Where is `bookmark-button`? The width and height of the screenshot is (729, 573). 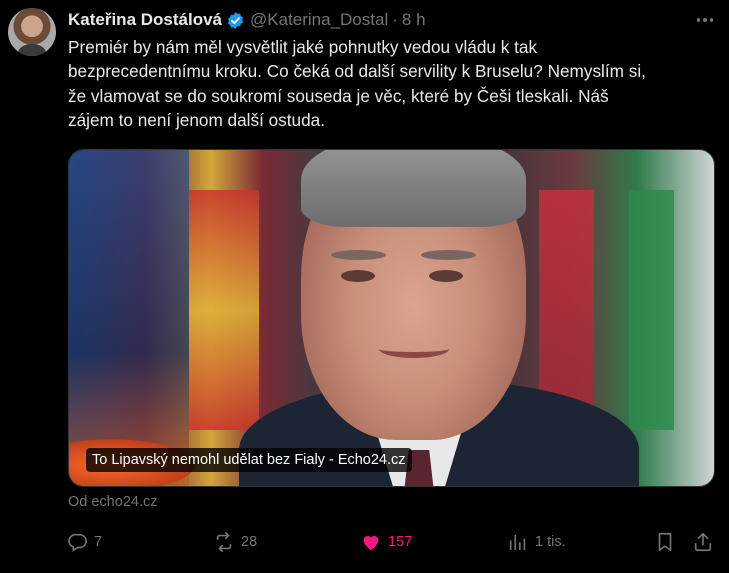
bookmark-button is located at coordinates (665, 542).